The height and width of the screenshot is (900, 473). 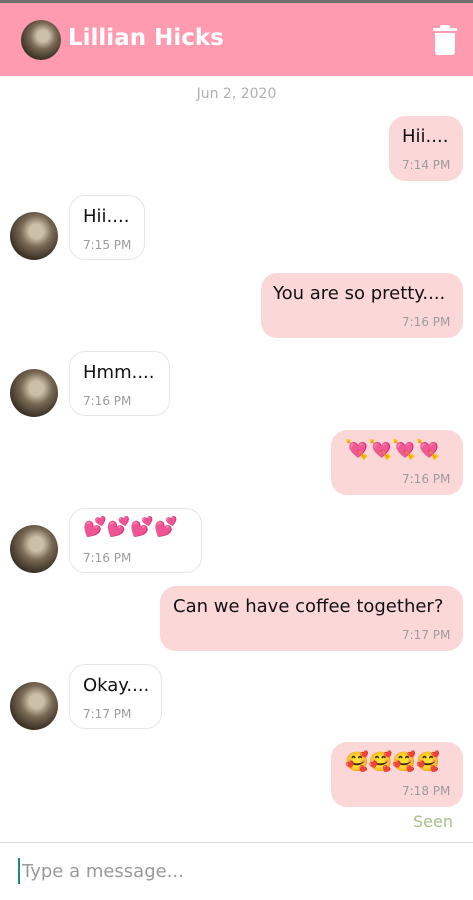 What do you see at coordinates (362, 305) in the screenshot?
I see `outgoing-message: You are so pretty.... 7:16 PM` at bounding box center [362, 305].